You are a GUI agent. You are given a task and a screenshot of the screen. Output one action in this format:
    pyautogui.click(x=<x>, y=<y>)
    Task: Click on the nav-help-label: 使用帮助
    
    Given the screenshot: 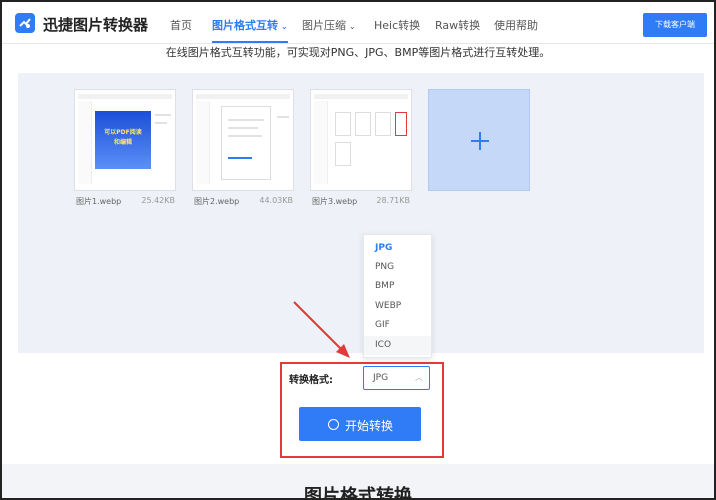 What is the action you would take?
    pyautogui.click(x=516, y=25)
    